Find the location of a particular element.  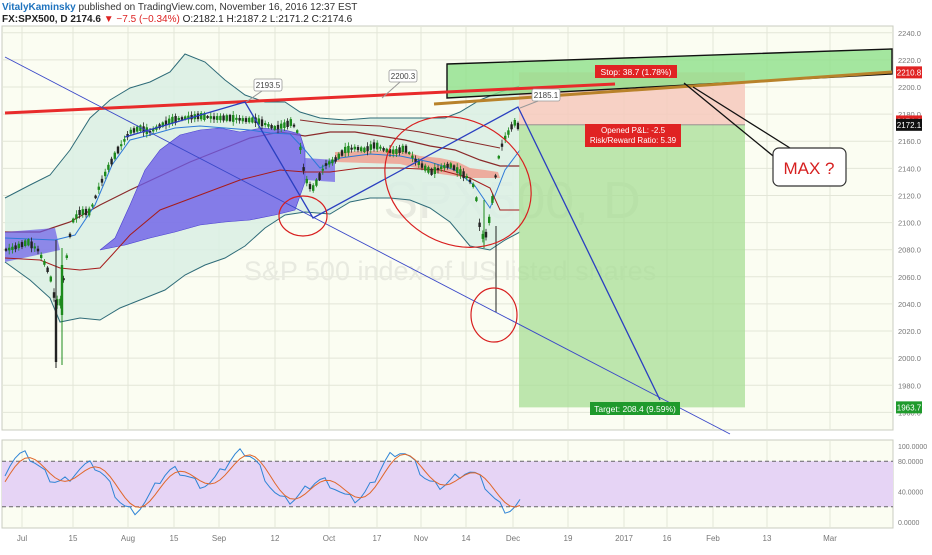

time-axis-label: Nov is located at coordinates (421, 538).